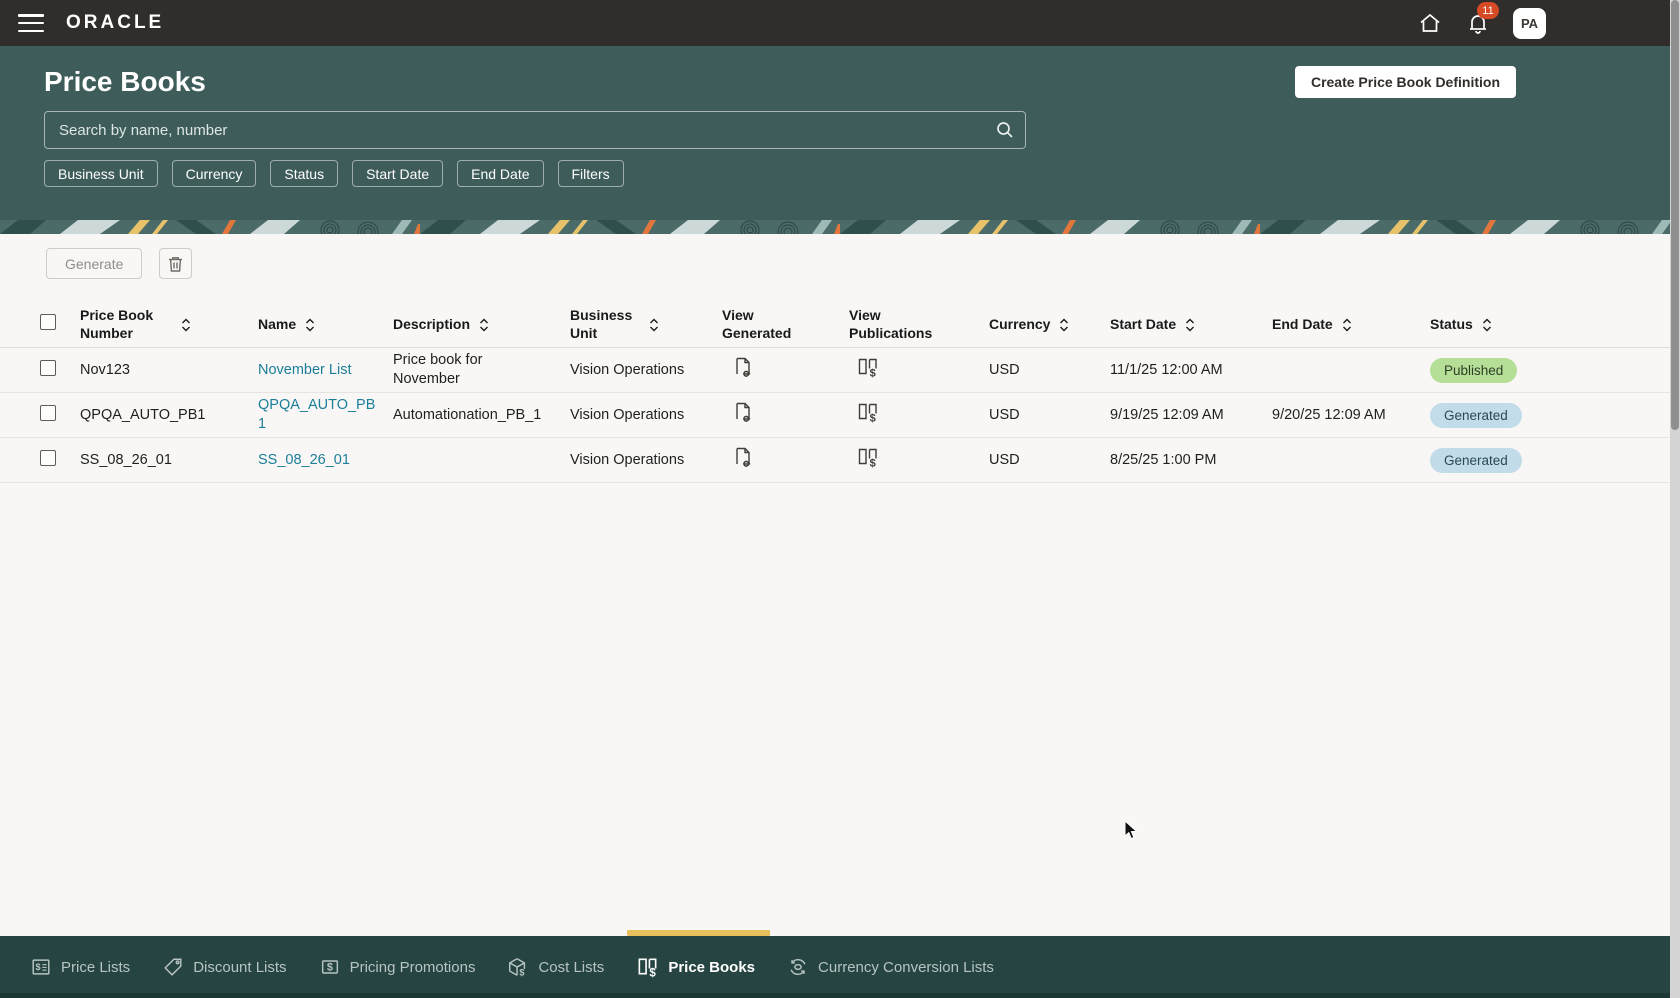  What do you see at coordinates (1476, 415) in the screenshot?
I see `status-badge: Generated` at bounding box center [1476, 415].